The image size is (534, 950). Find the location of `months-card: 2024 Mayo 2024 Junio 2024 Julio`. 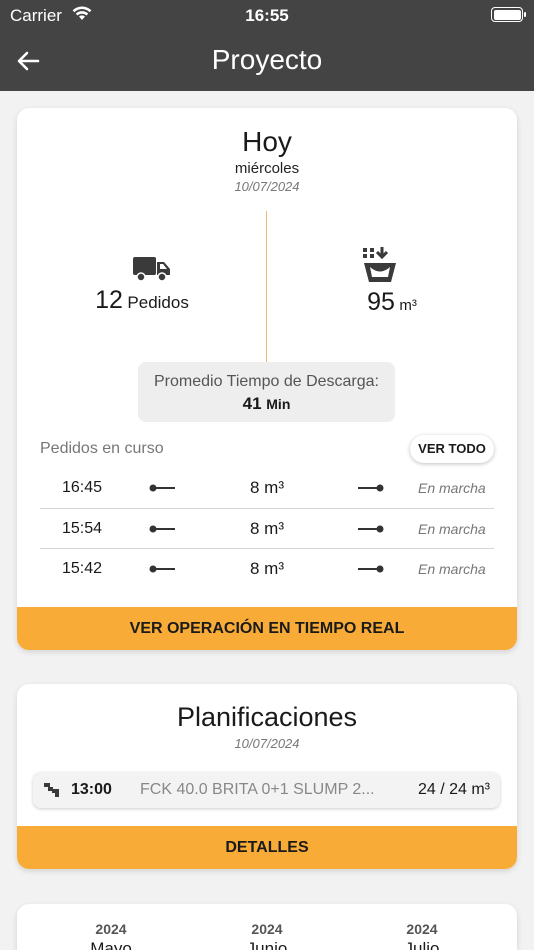

months-card: 2024 Mayo 2024 Junio 2024 Julio is located at coordinates (267, 927).